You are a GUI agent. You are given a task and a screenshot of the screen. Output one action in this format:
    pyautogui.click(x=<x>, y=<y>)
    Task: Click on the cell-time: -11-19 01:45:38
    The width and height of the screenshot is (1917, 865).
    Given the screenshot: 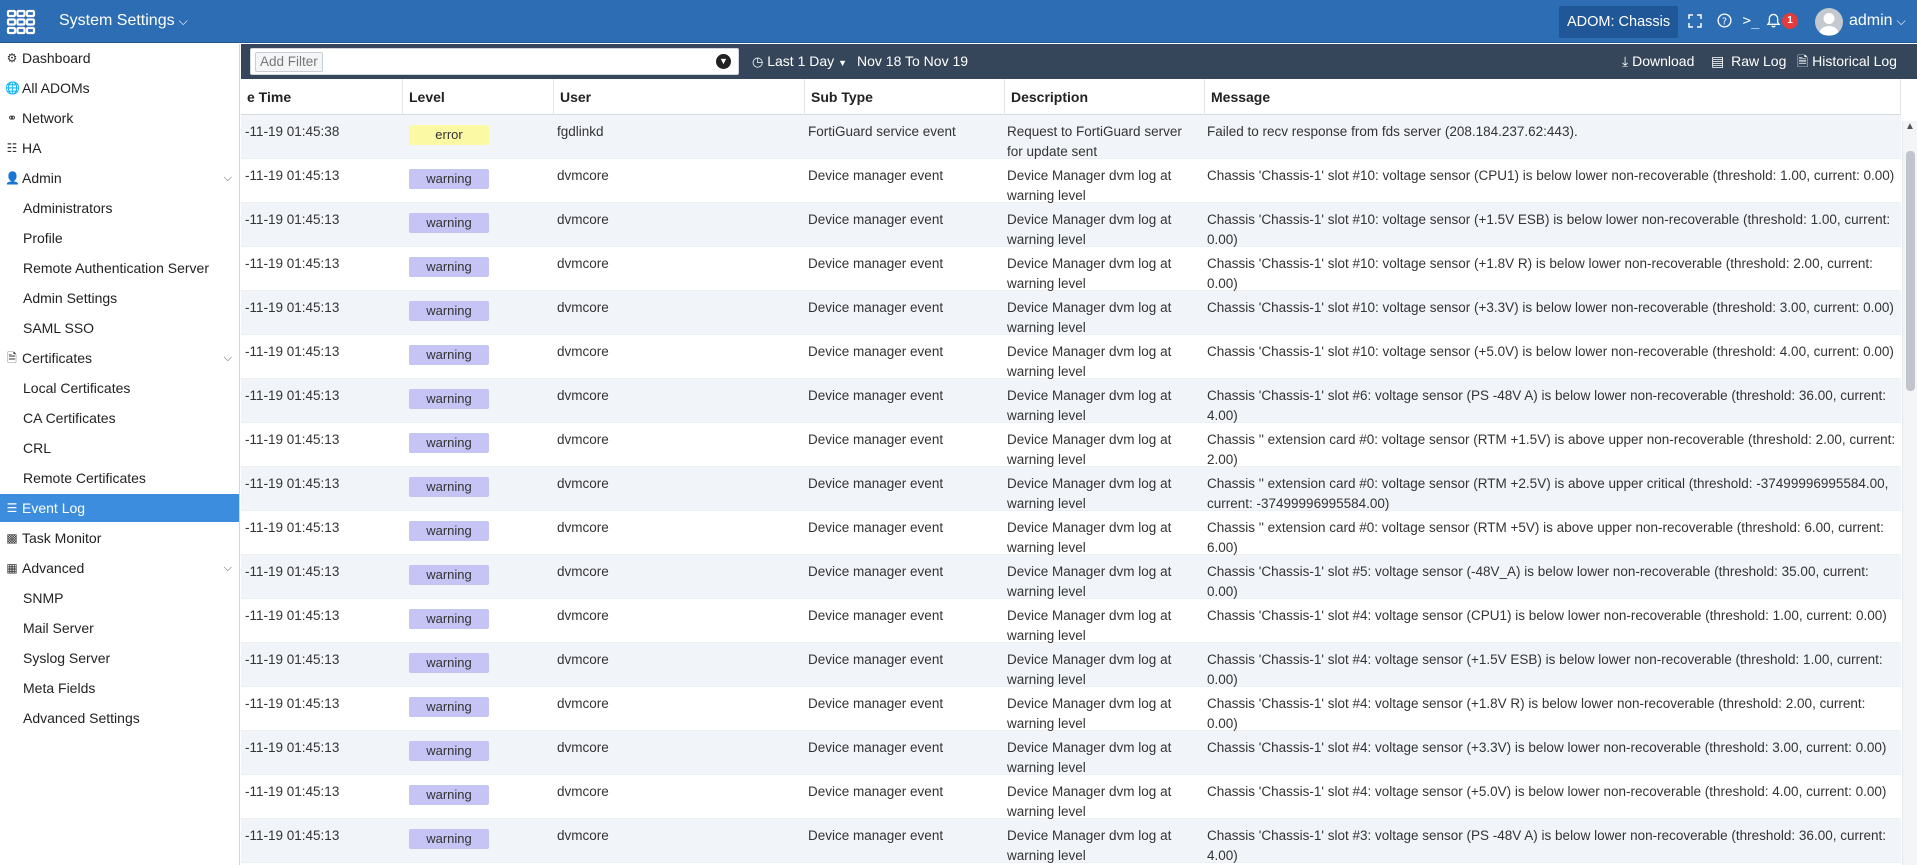 What is the action you would take?
    pyautogui.click(x=292, y=131)
    